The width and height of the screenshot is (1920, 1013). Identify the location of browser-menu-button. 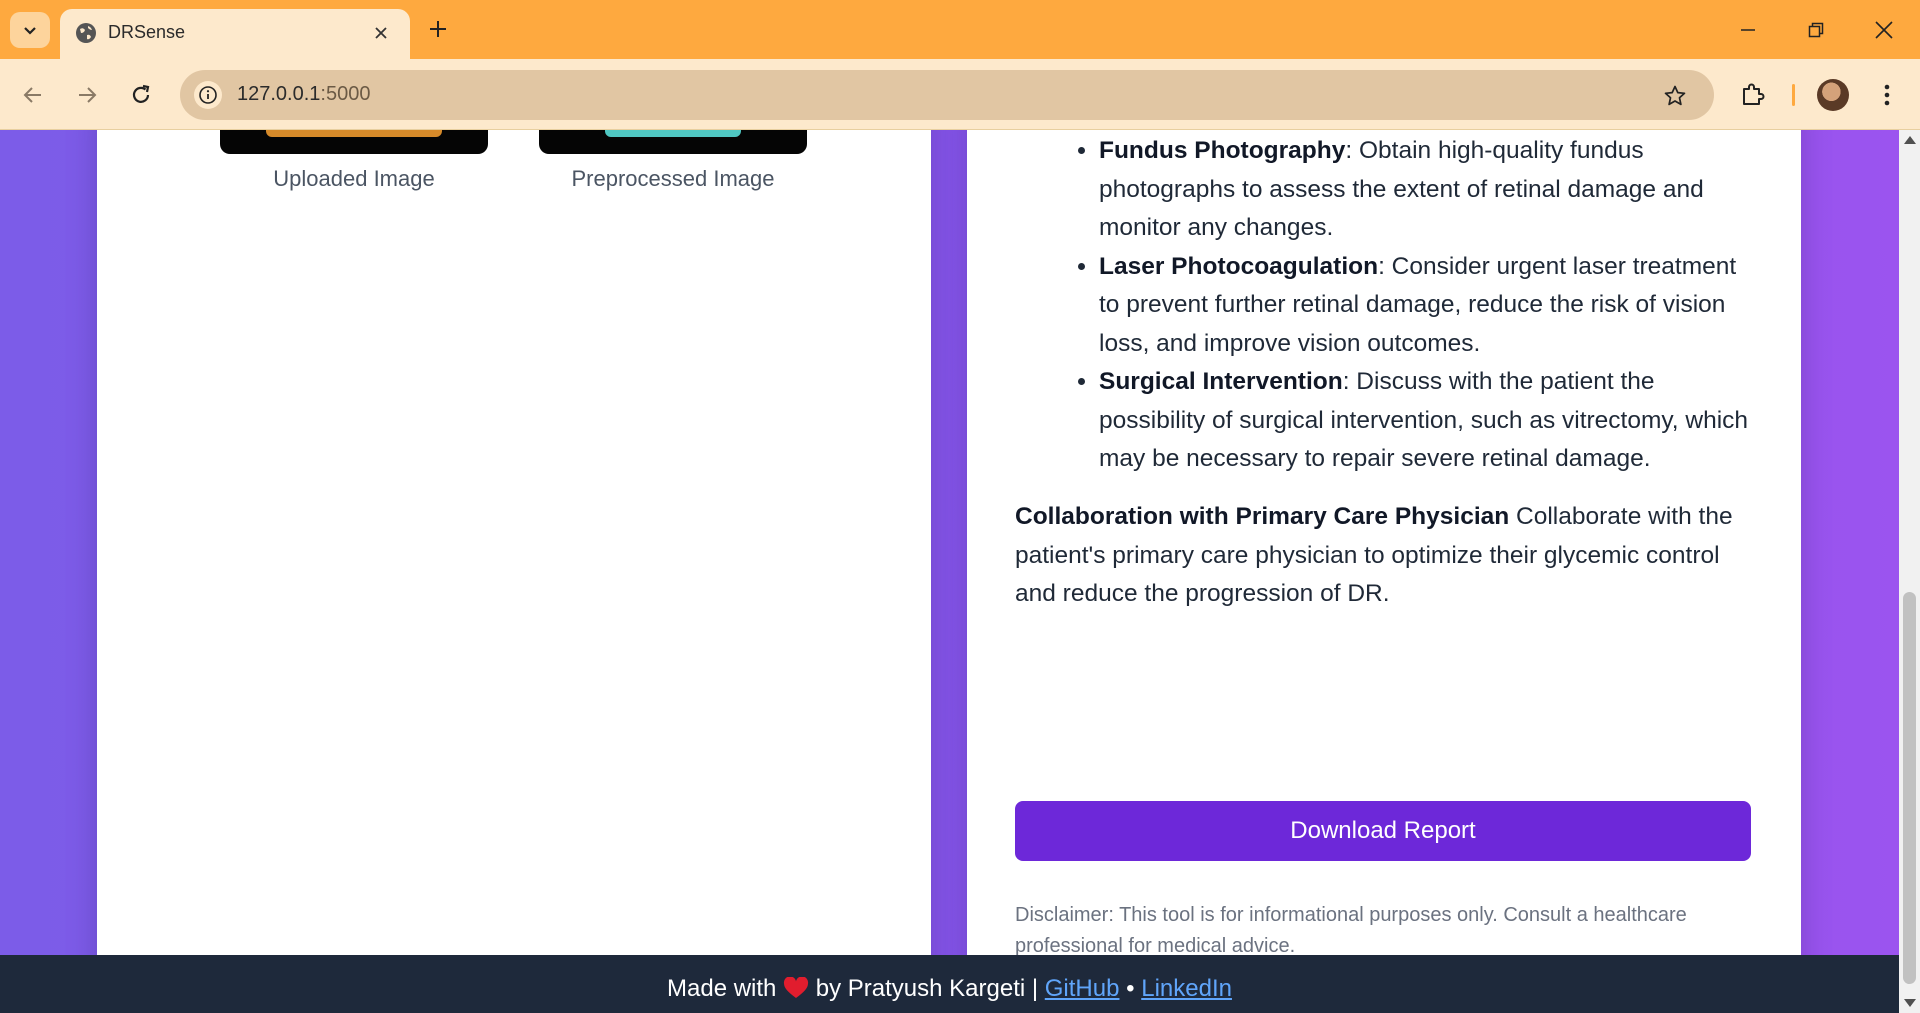
(1887, 95).